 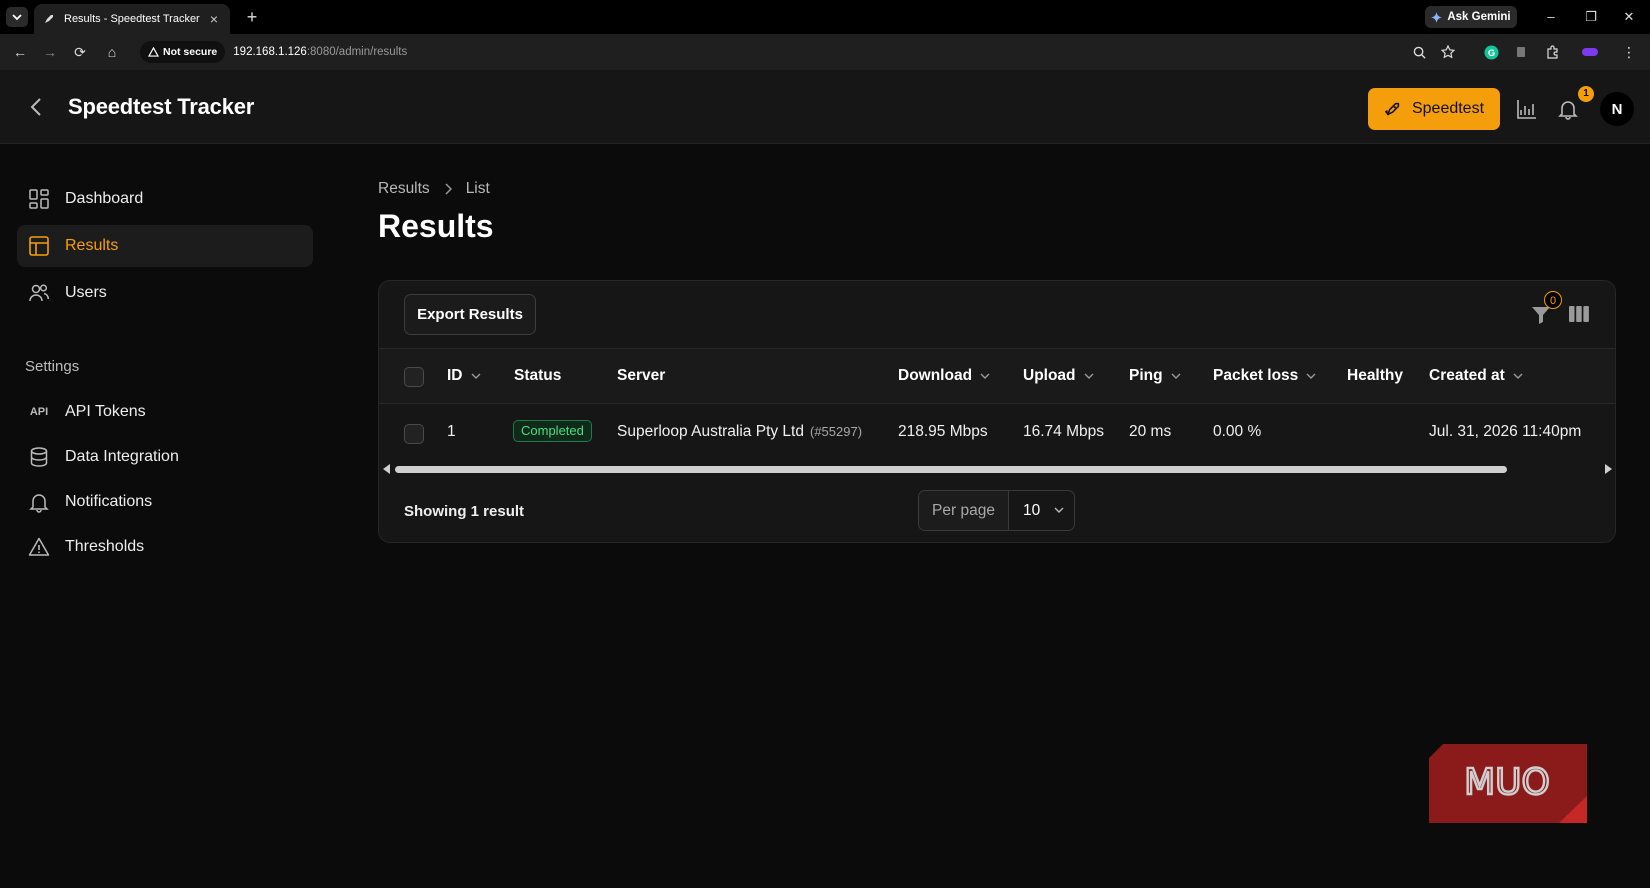 I want to click on per-page-select: Per page 10, so click(x=996, y=510).